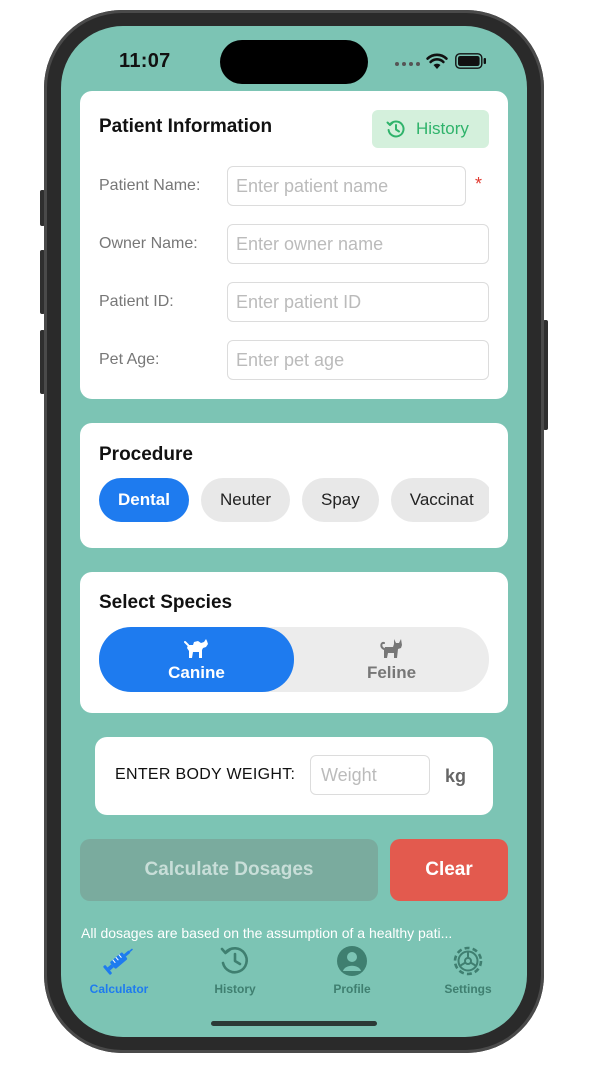 The image size is (600, 1067). What do you see at coordinates (235, 989) in the screenshot?
I see `tab-history-label: History` at bounding box center [235, 989].